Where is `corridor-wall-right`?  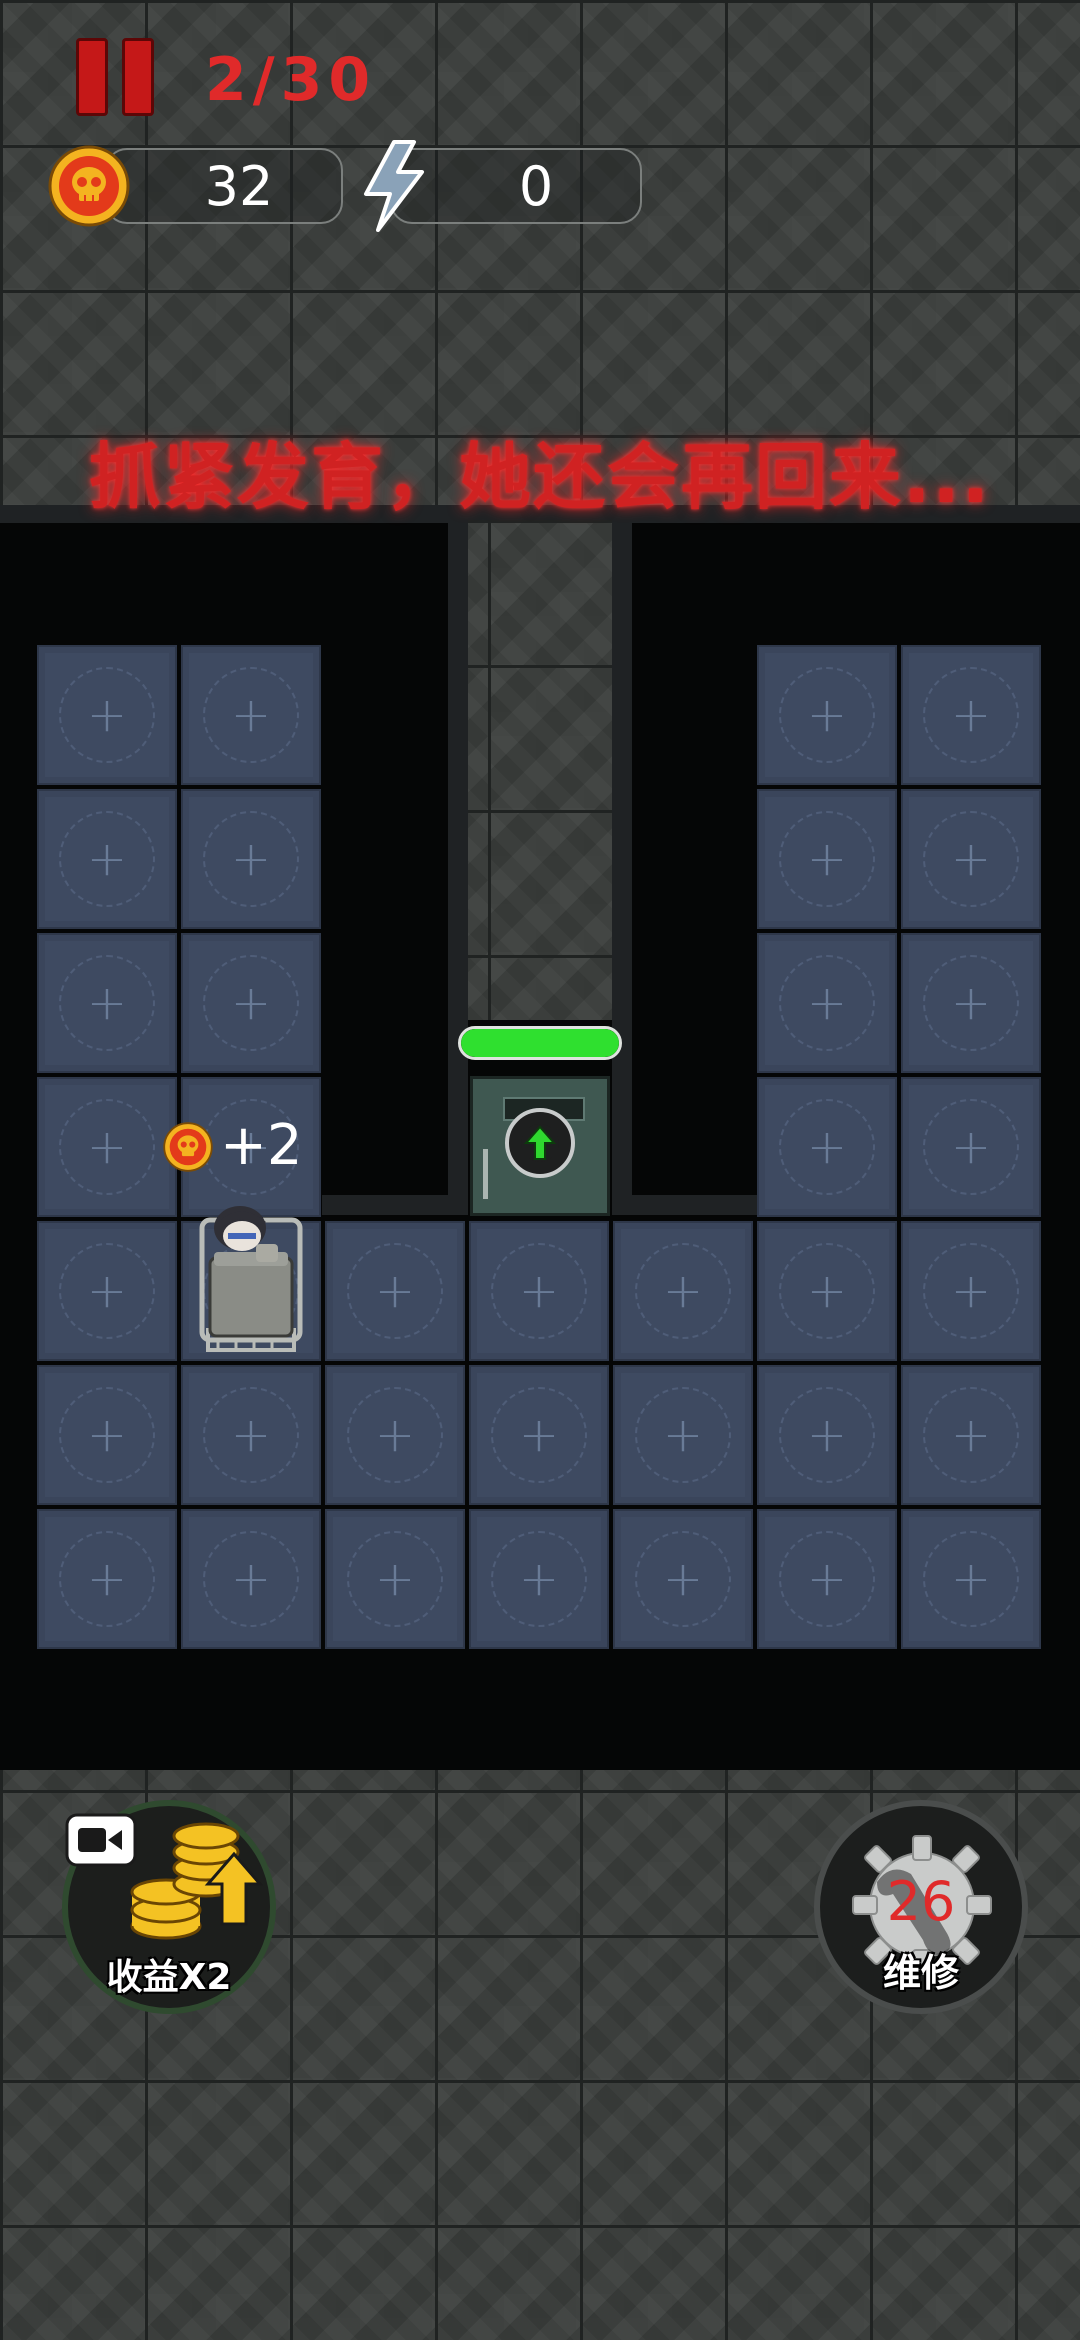
corridor-wall-right is located at coordinates (622, 860).